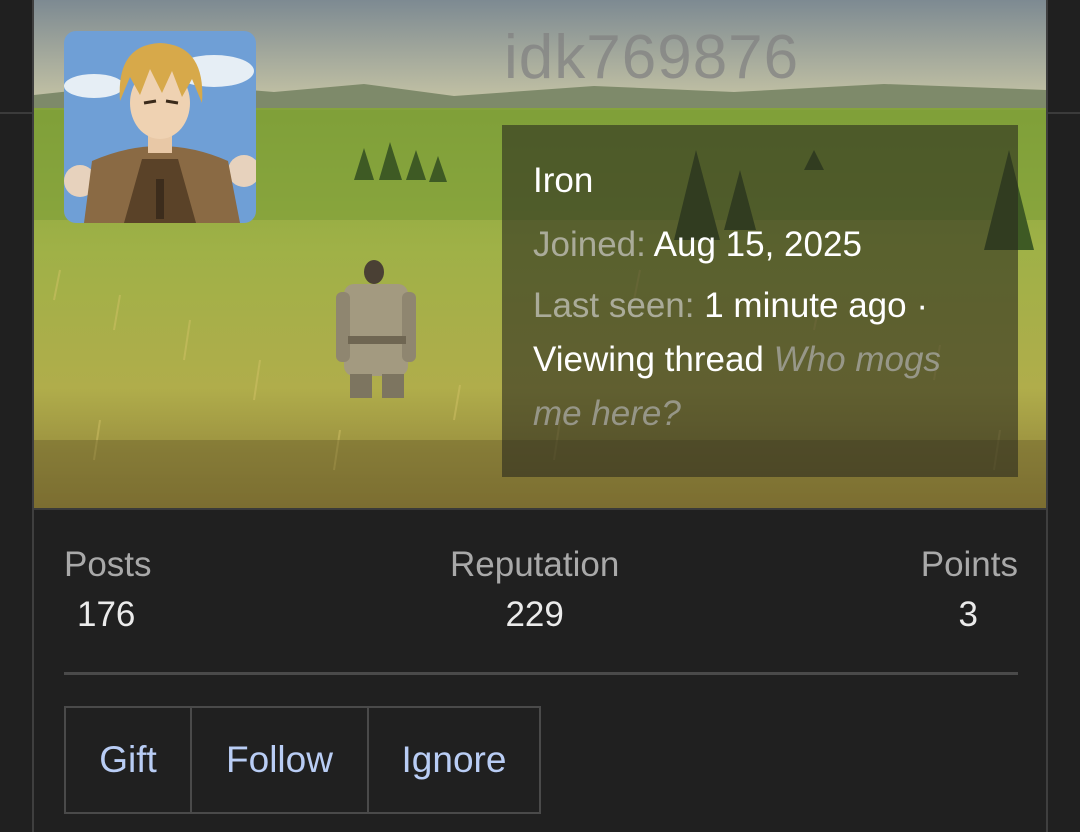 Image resolution: width=1080 pixels, height=832 pixels. I want to click on anime-character-avatar, so click(160, 127).